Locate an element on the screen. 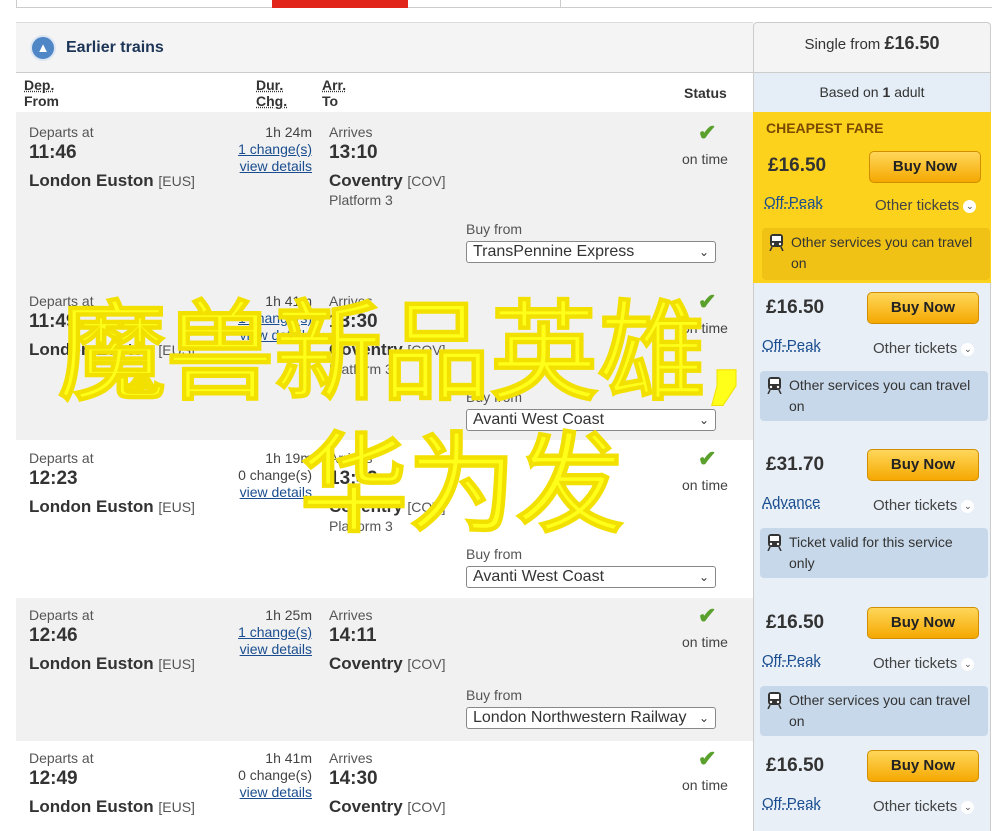 The height and width of the screenshot is (831, 992). destination-code: [COV] is located at coordinates (426, 507).